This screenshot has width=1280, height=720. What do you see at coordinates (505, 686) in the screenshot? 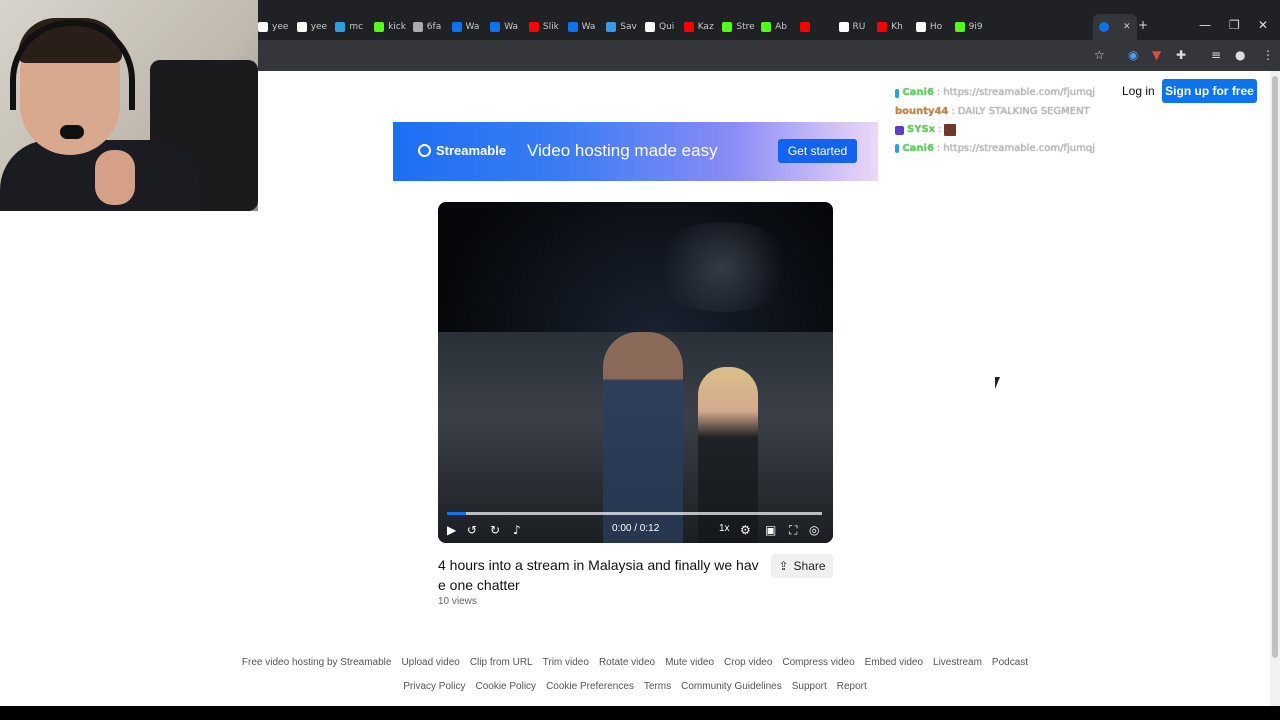
I see `footer-link: Cookie Policy` at bounding box center [505, 686].